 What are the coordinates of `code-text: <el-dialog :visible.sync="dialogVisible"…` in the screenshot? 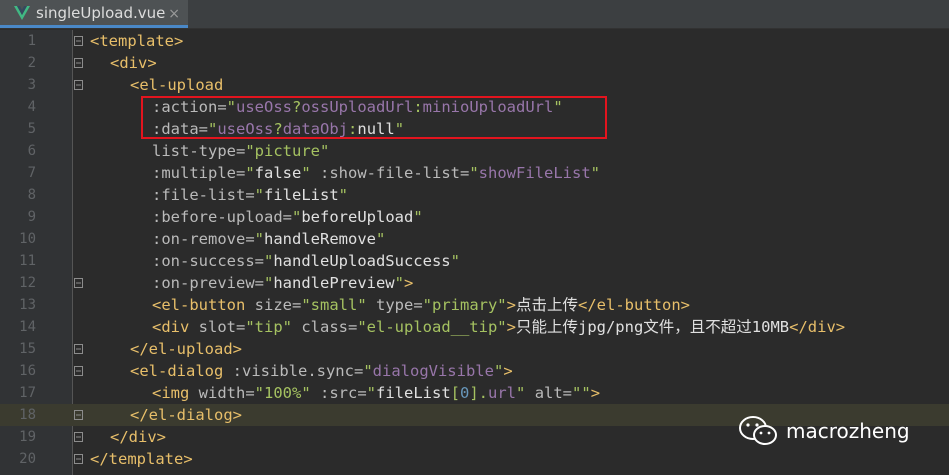 It's located at (321, 371).